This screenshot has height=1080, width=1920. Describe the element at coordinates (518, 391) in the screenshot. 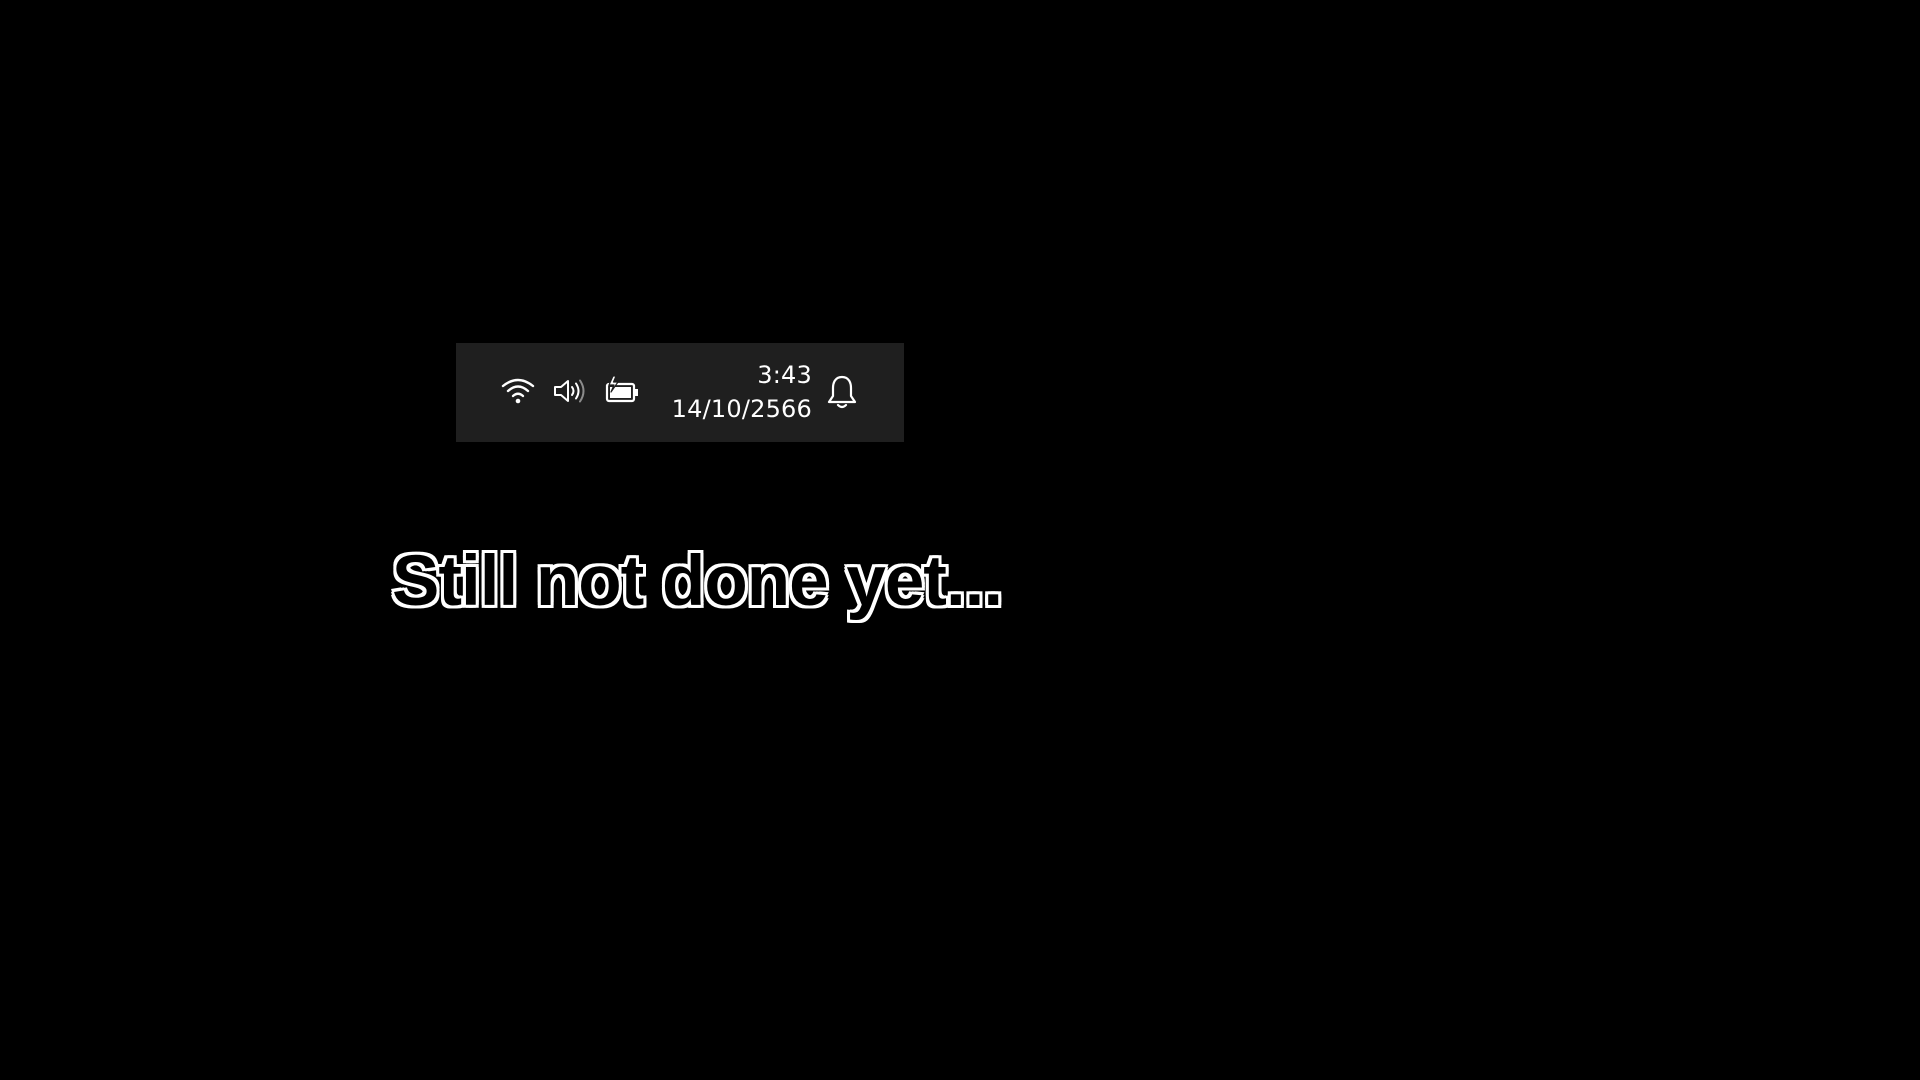

I see `wifi-icon` at that location.